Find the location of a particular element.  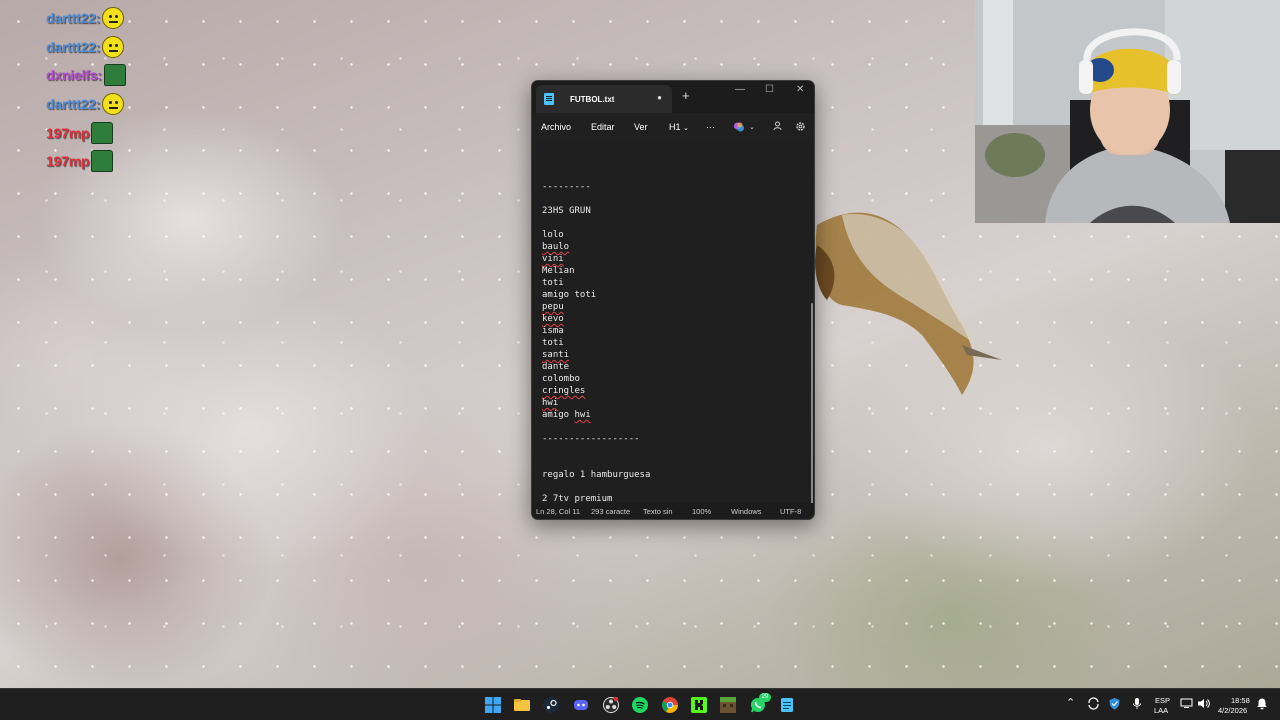

menu-editar: Editar is located at coordinates (603, 127).